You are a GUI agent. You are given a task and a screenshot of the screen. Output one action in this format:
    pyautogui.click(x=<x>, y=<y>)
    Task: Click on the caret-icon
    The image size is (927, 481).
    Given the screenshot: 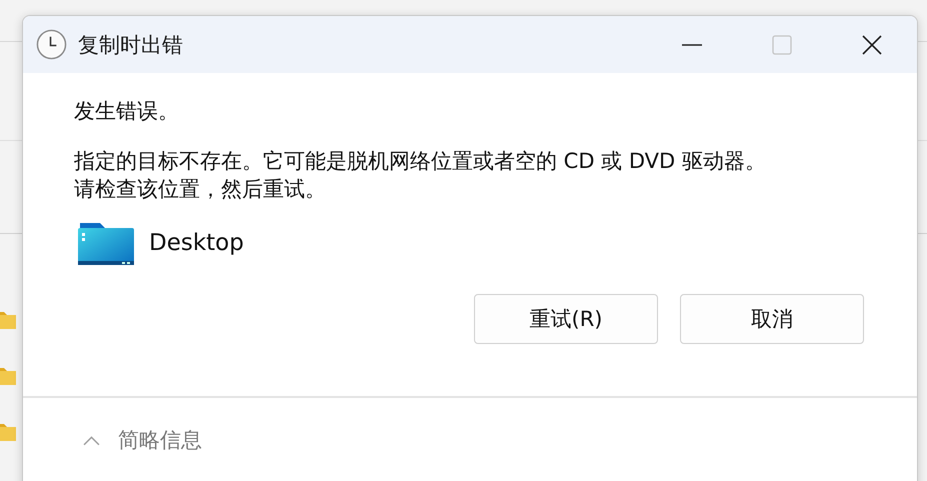 What is the action you would take?
    pyautogui.click(x=91, y=440)
    